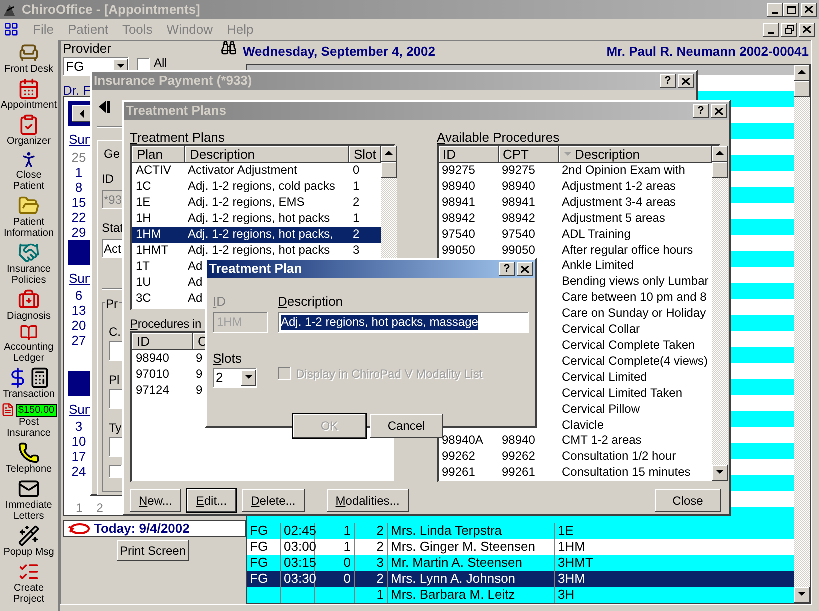  I want to click on table-cell: 0, so click(347, 579).